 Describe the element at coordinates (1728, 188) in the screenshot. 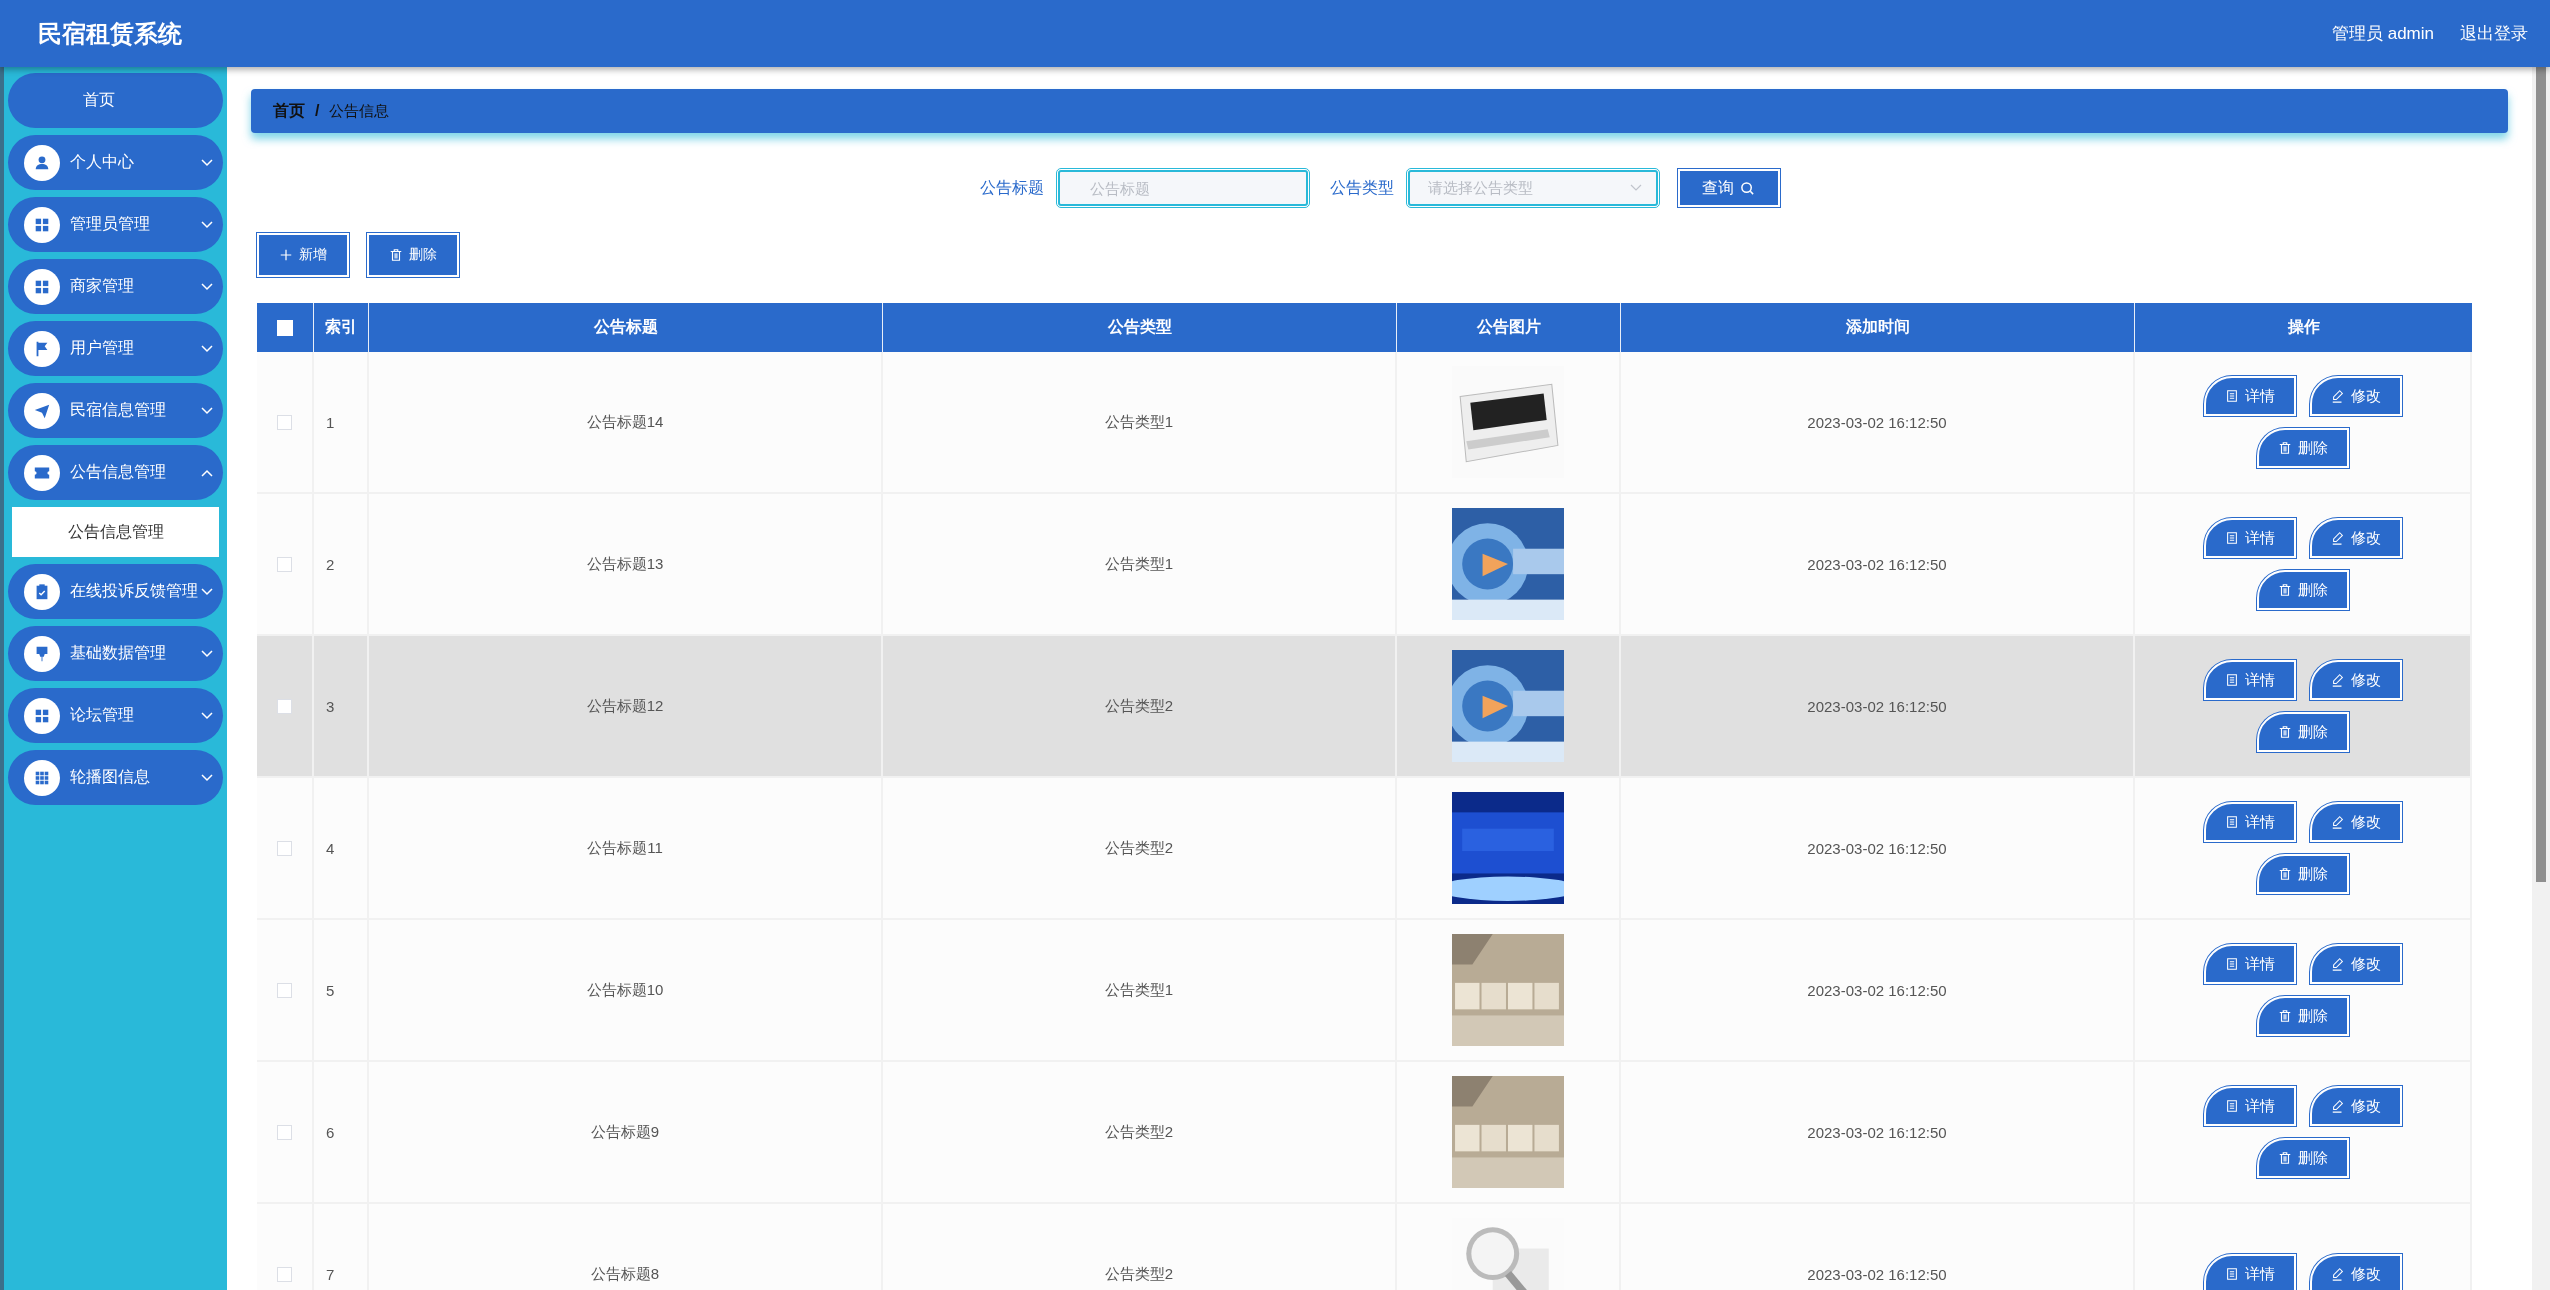

I see `search-button: 查询` at that location.